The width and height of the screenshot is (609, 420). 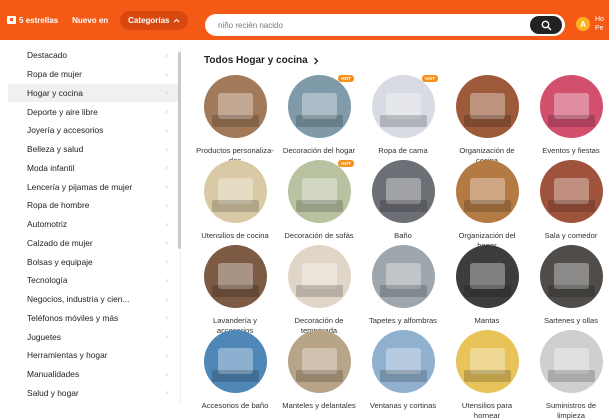 What do you see at coordinates (32, 20) in the screenshot?
I see `five-stars-link: 5 estrellas` at bounding box center [32, 20].